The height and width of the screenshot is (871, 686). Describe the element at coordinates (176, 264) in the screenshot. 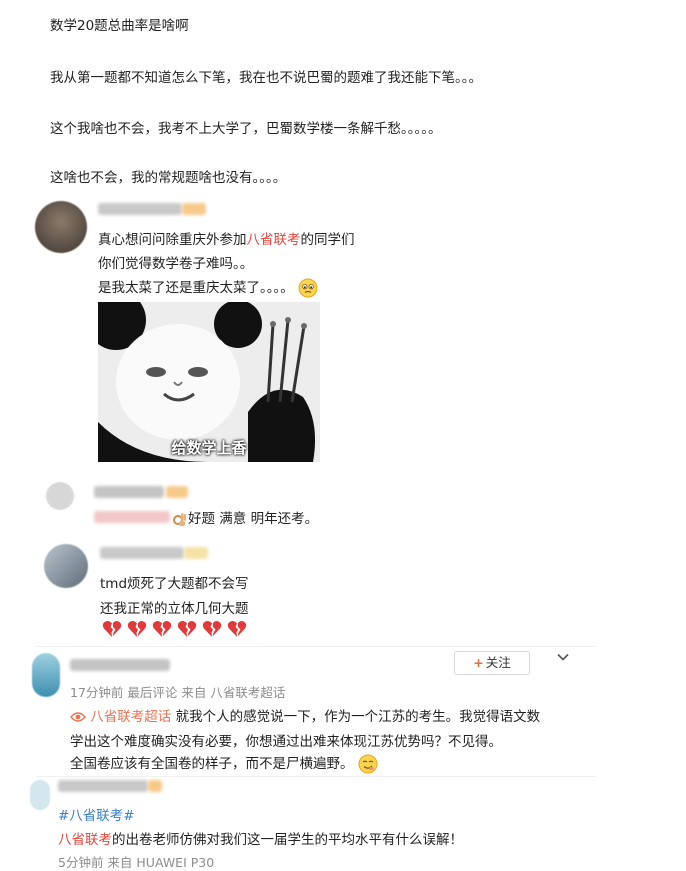

I see `comment-1-line-2: 你们觉得数学卷子难吗。。` at that location.